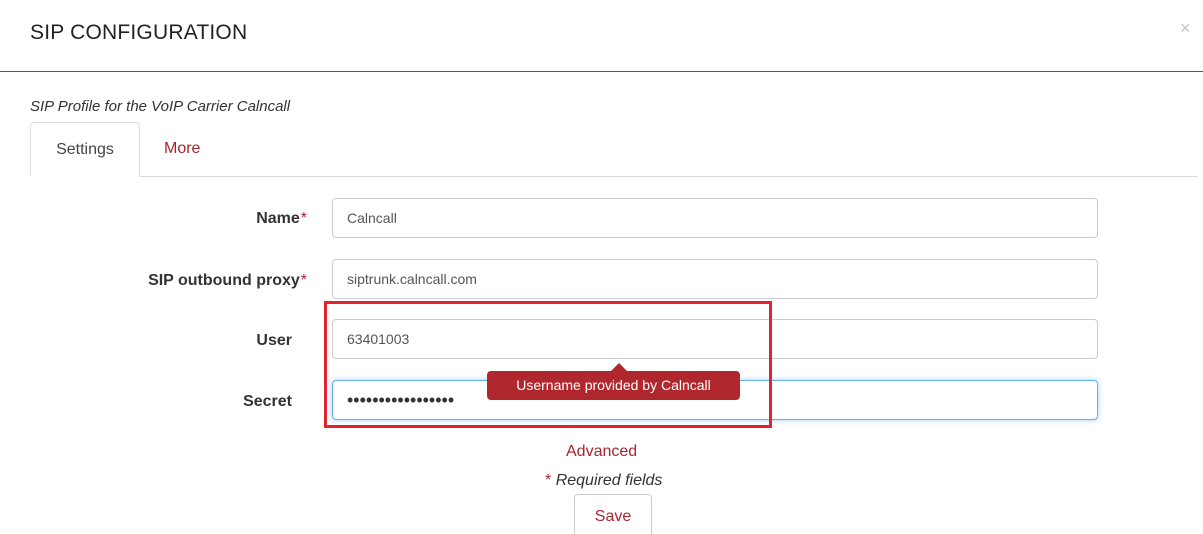 This screenshot has height=534, width=1203. Describe the element at coordinates (303, 218) in the screenshot. I see `name-required-marker: *` at that location.